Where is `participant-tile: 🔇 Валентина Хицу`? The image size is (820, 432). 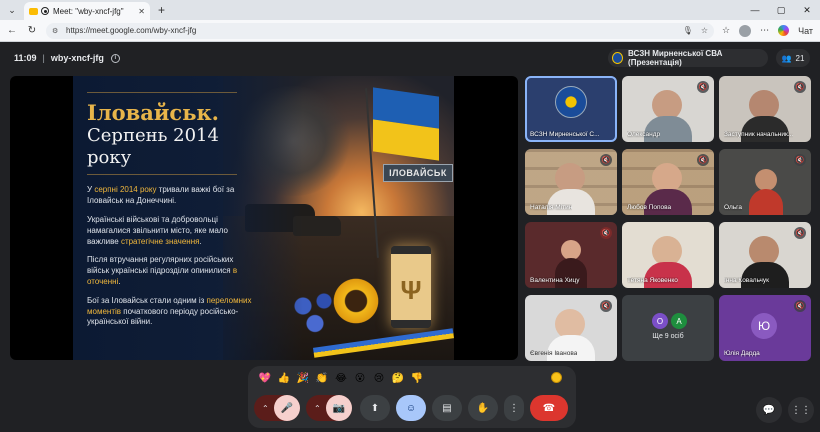 participant-tile: 🔇 Валентина Хицу is located at coordinates (571, 255).